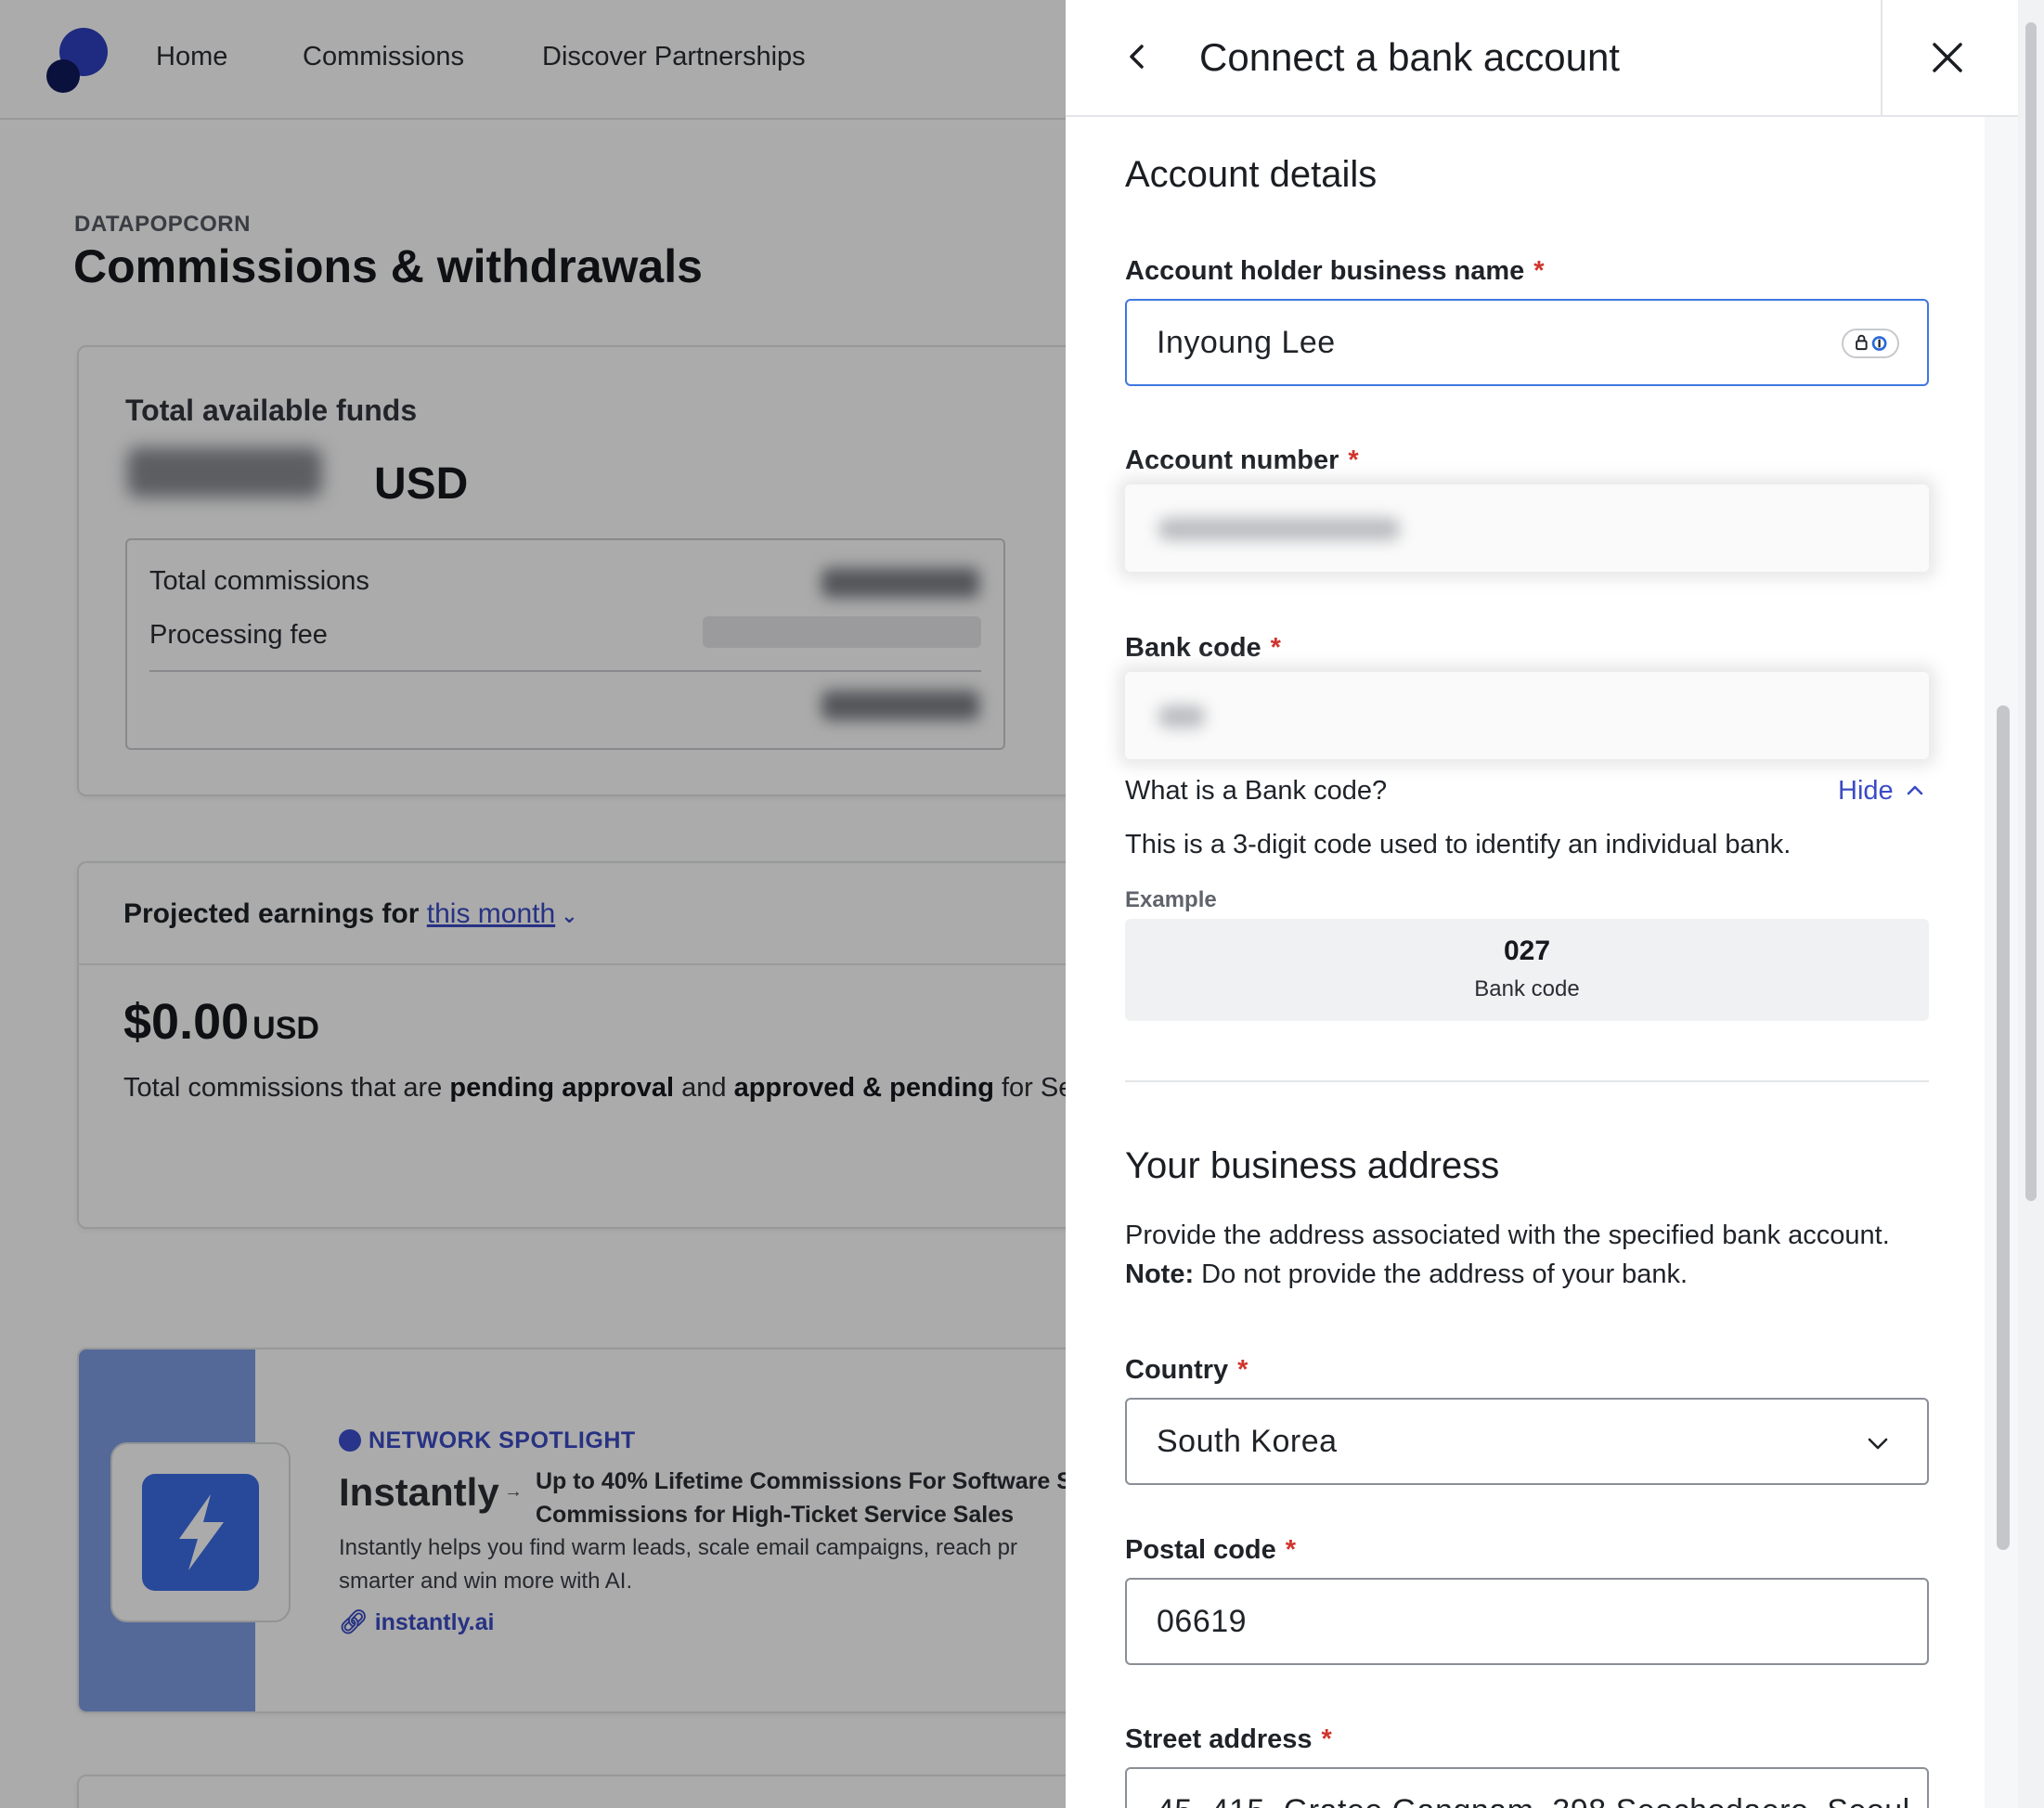 This screenshot has height=1808, width=2044. I want to click on account-number-input-redacted, so click(1527, 528).